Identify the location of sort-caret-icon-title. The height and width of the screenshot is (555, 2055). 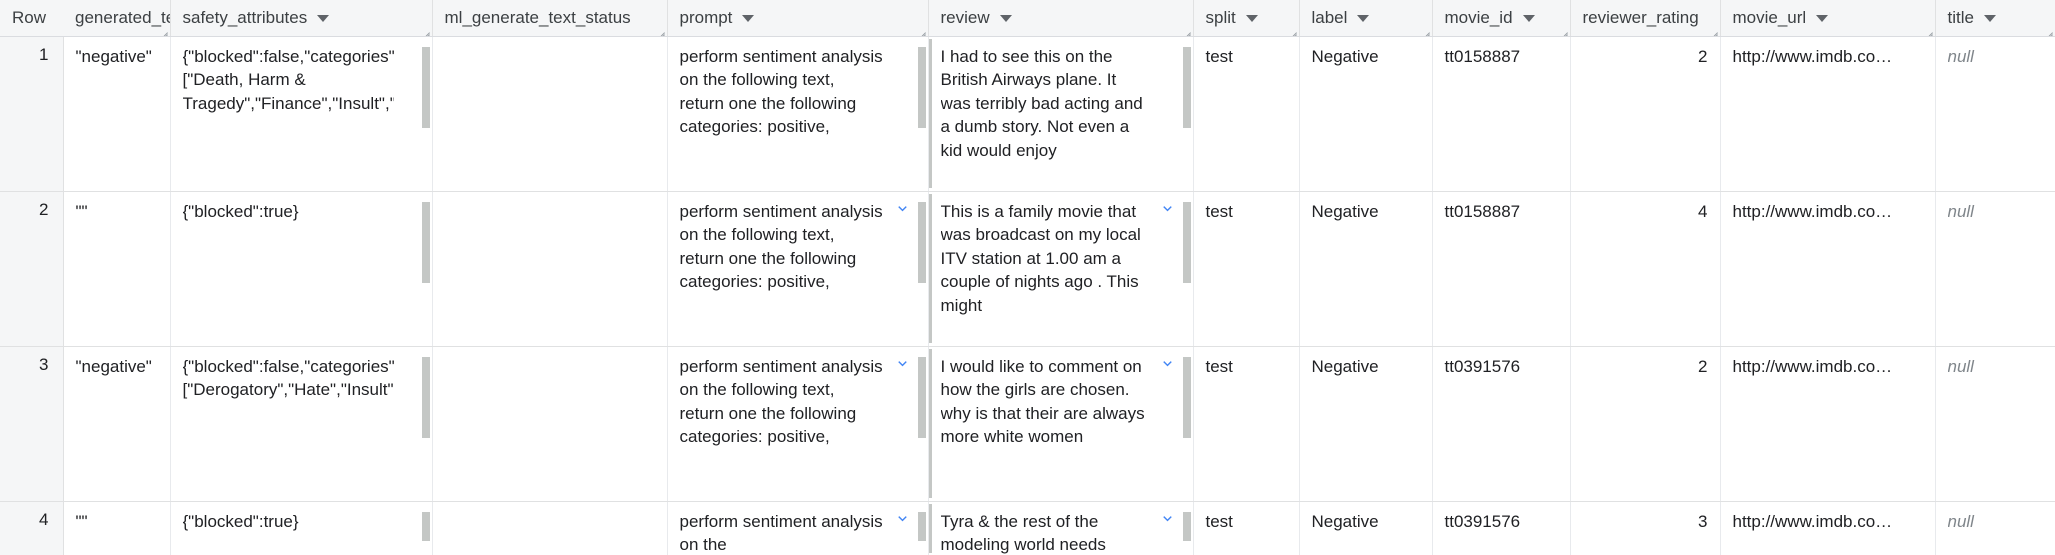
(1989, 18).